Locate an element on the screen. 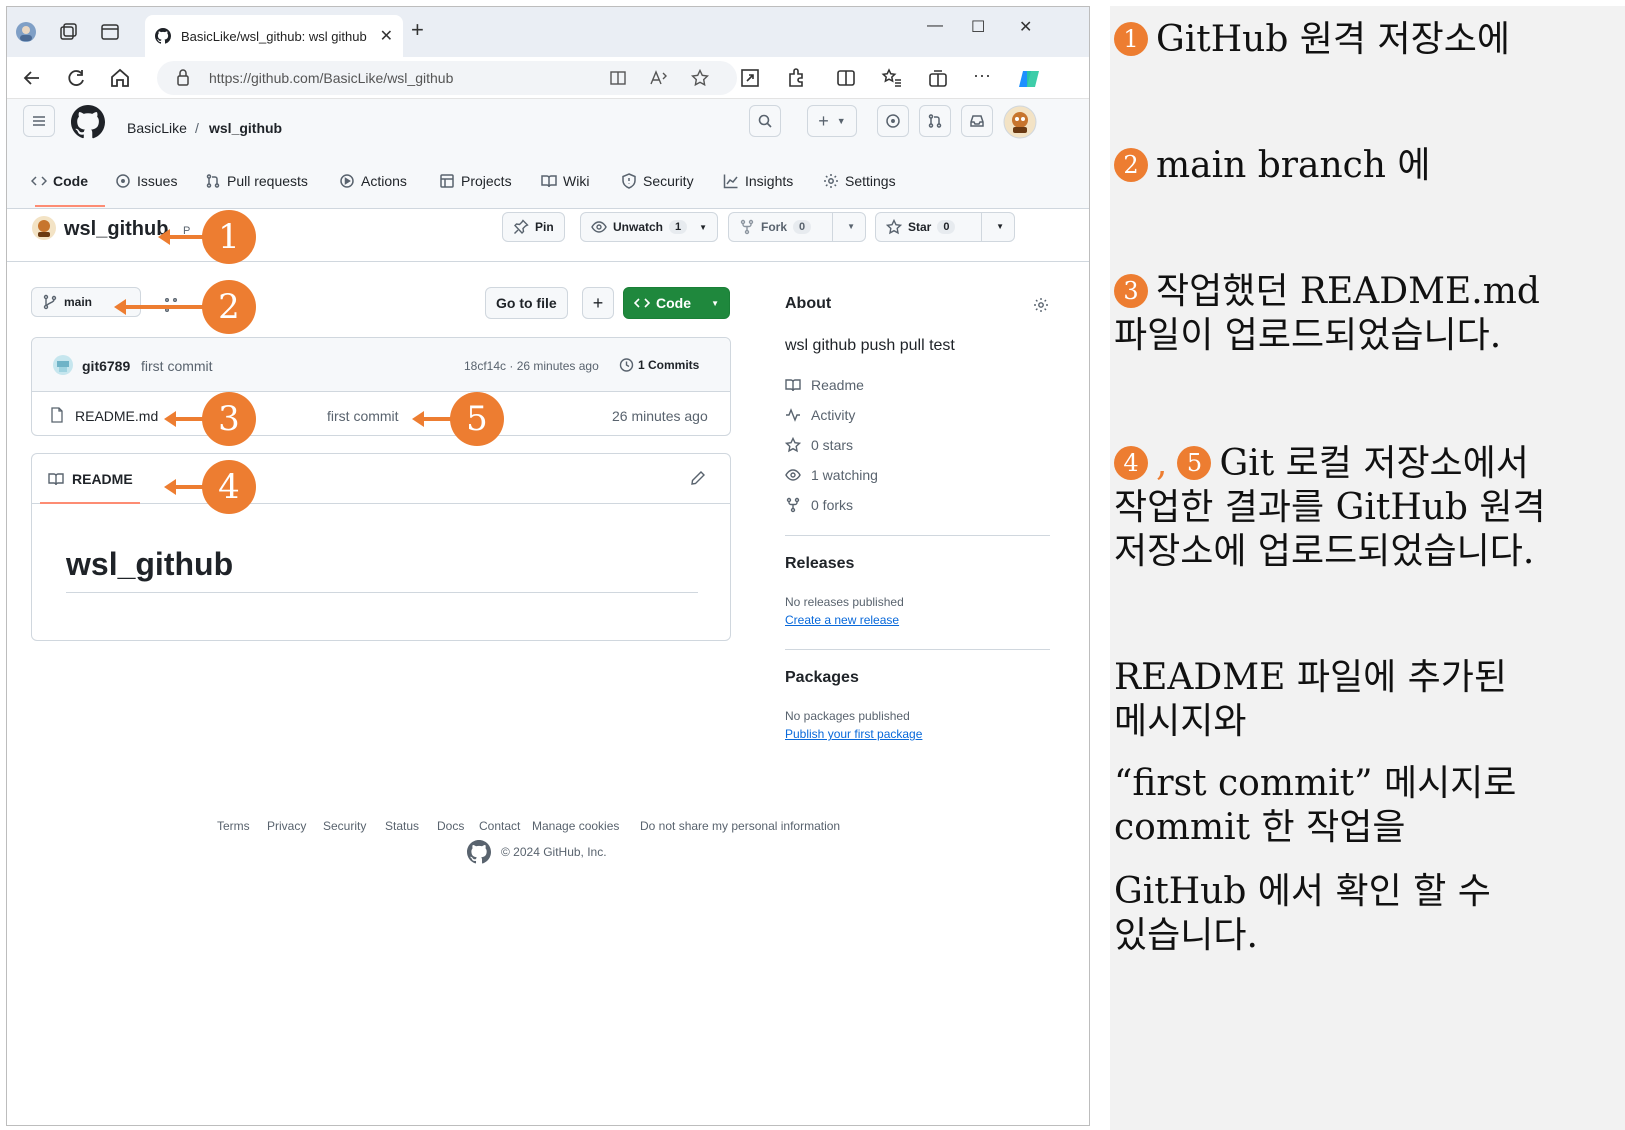  publish-package-link: Publish your first package is located at coordinates (853, 734).